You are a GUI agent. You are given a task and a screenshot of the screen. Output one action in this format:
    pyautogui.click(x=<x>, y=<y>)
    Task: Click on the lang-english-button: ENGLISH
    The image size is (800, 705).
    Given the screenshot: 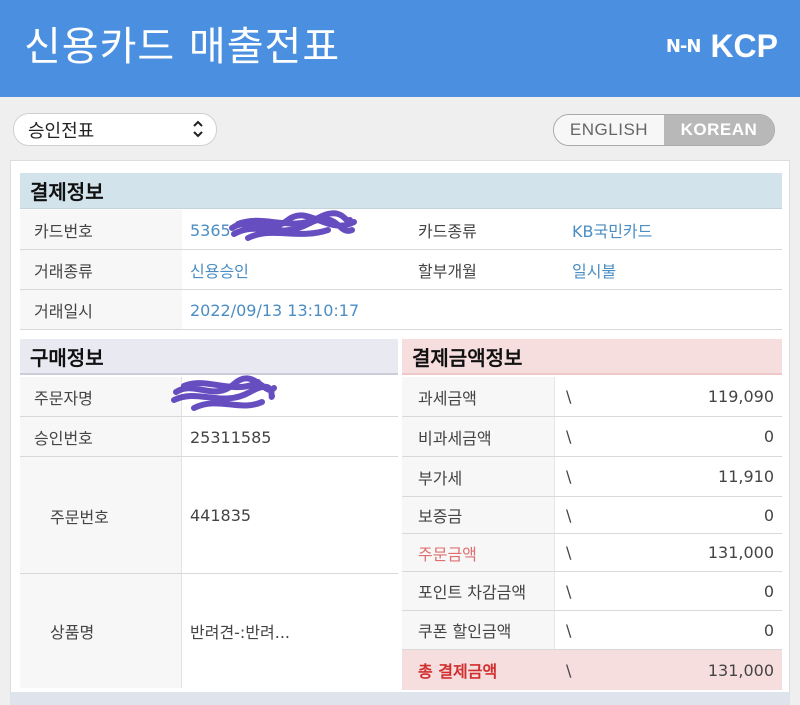 What is the action you would take?
    pyautogui.click(x=609, y=130)
    